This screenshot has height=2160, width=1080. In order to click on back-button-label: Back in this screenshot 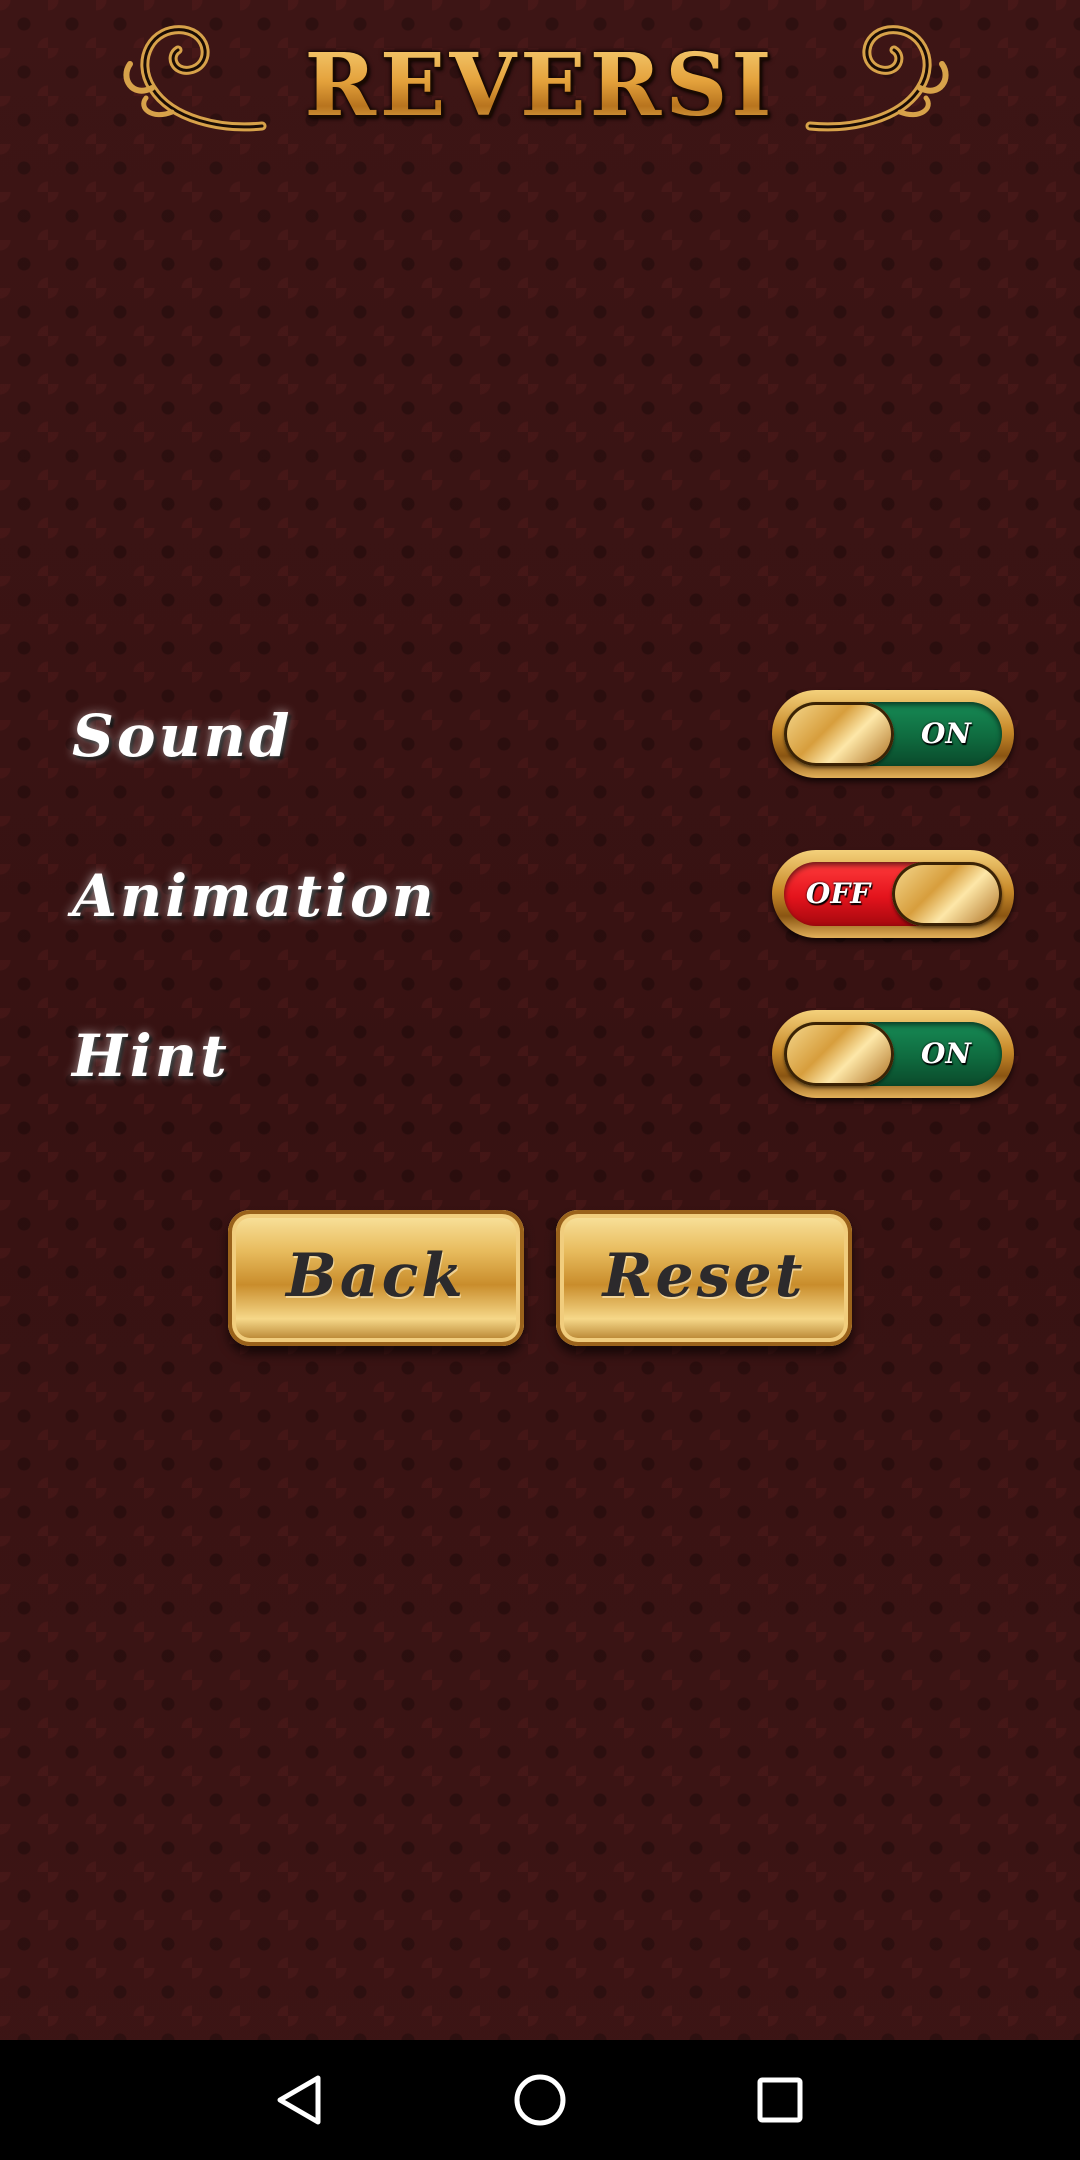, I will do `click(376, 1276)`.